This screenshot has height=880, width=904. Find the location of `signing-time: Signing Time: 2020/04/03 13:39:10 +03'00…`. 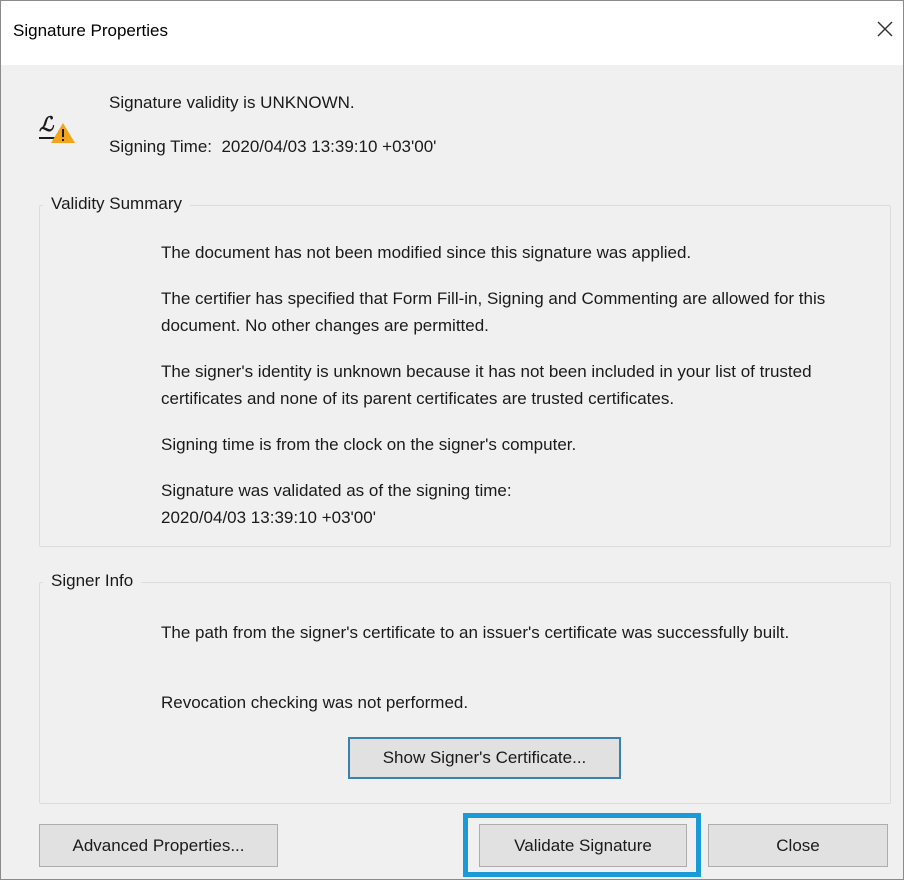

signing-time: Signing Time: 2020/04/03 13:39:10 +03'00… is located at coordinates (272, 147).